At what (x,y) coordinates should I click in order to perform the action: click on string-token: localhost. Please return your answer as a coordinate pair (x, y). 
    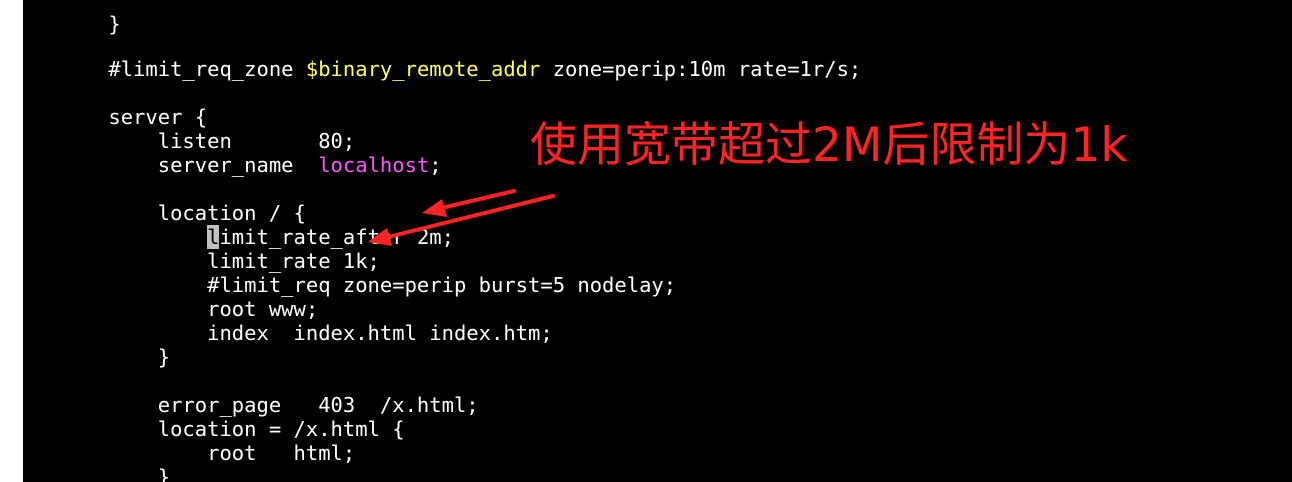
    Looking at the image, I should click on (374, 165).